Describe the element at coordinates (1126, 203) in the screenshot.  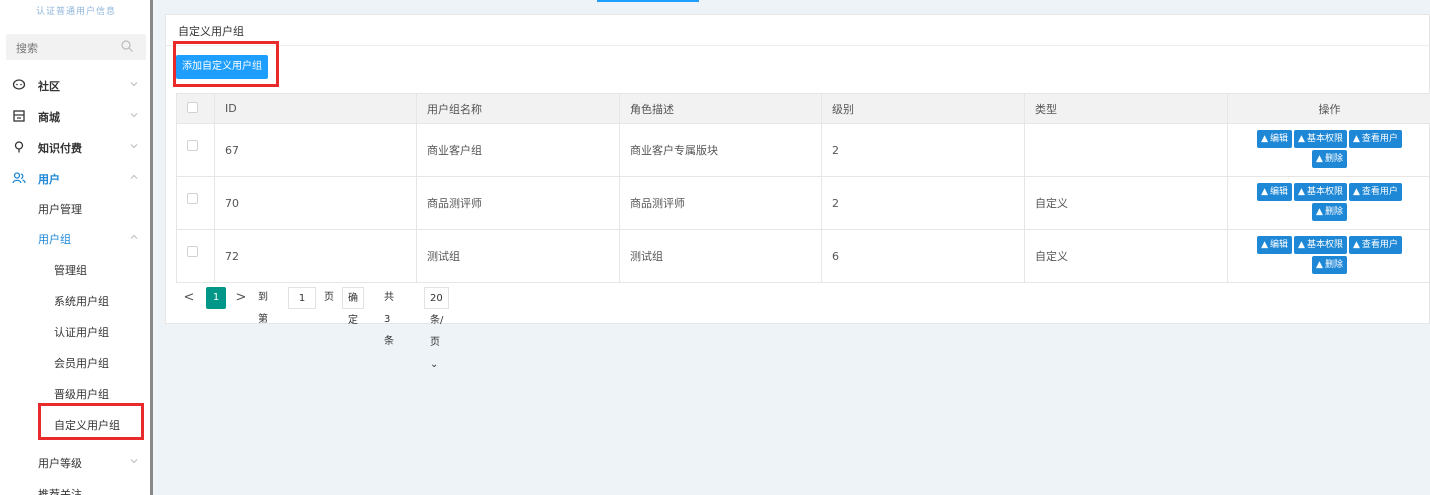
I see `cell-type: 自定义` at that location.